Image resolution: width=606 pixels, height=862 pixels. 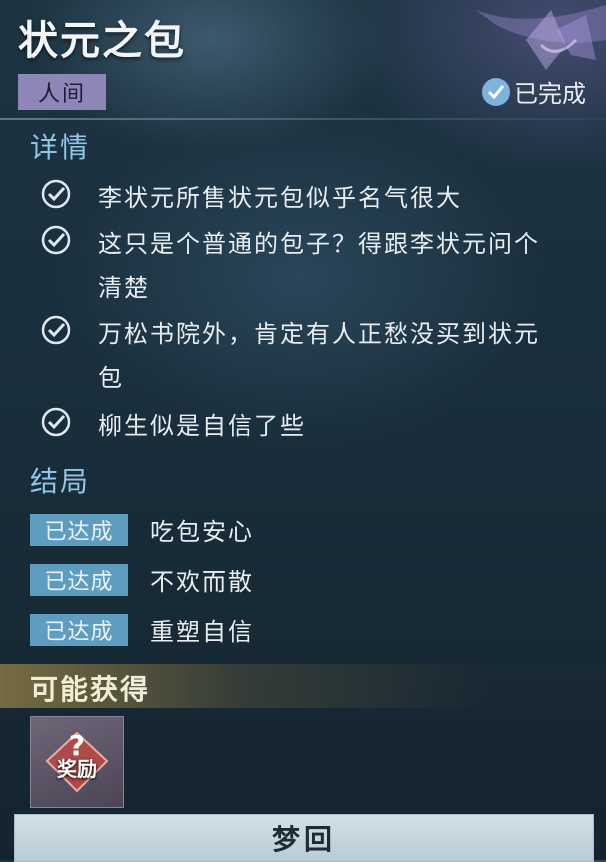 I want to click on ending-text: 重塑自信, so click(x=202, y=632).